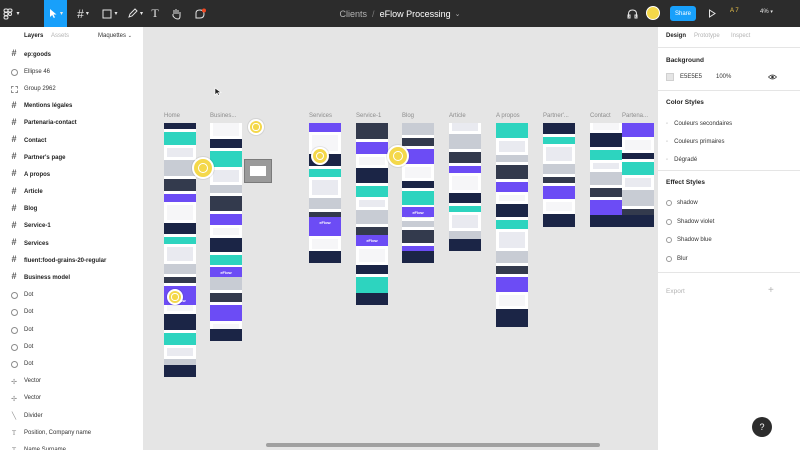 This screenshot has height=450, width=800. What do you see at coordinates (71, 123) in the screenshot?
I see `layer-item: # Partenaria-contact` at bounding box center [71, 123].